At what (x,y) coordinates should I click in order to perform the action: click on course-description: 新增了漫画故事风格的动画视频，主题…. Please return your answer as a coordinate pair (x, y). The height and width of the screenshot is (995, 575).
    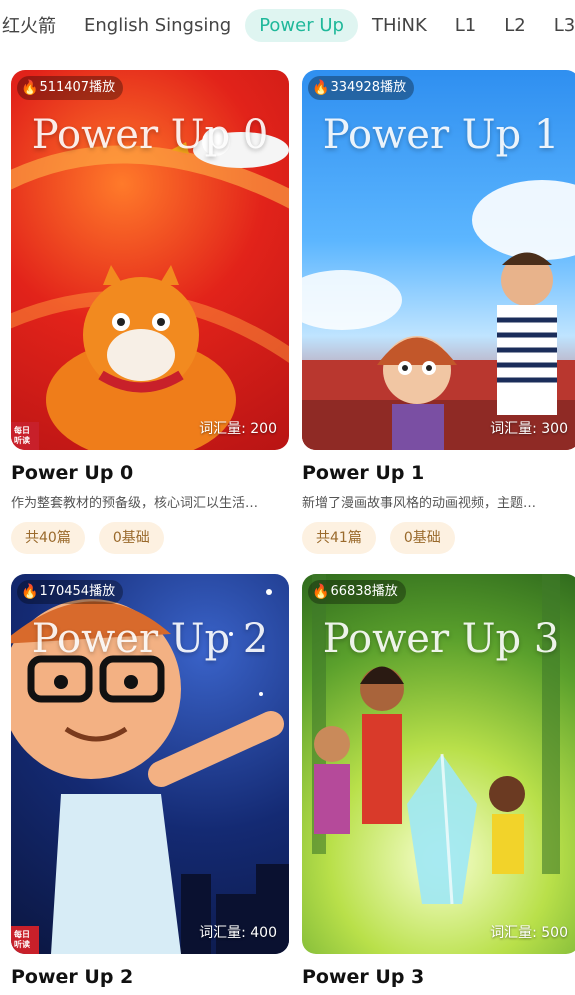
    Looking at the image, I should click on (419, 503).